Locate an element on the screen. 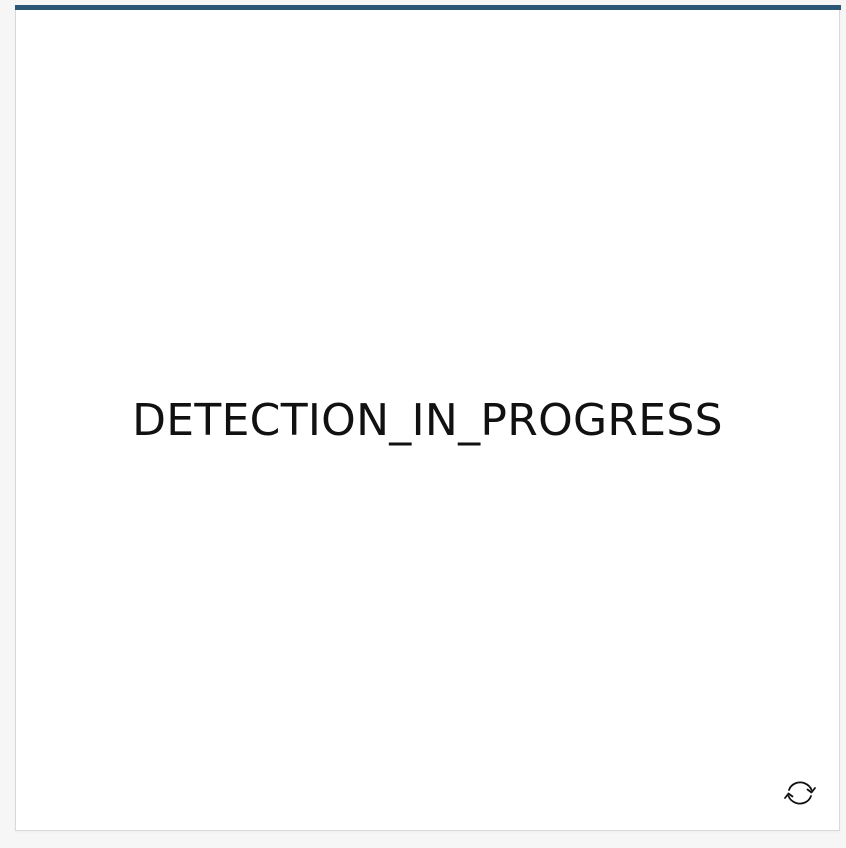 The width and height of the screenshot is (846, 848). status-message: DETECTION_IN_PROGRESS is located at coordinates (427, 420).